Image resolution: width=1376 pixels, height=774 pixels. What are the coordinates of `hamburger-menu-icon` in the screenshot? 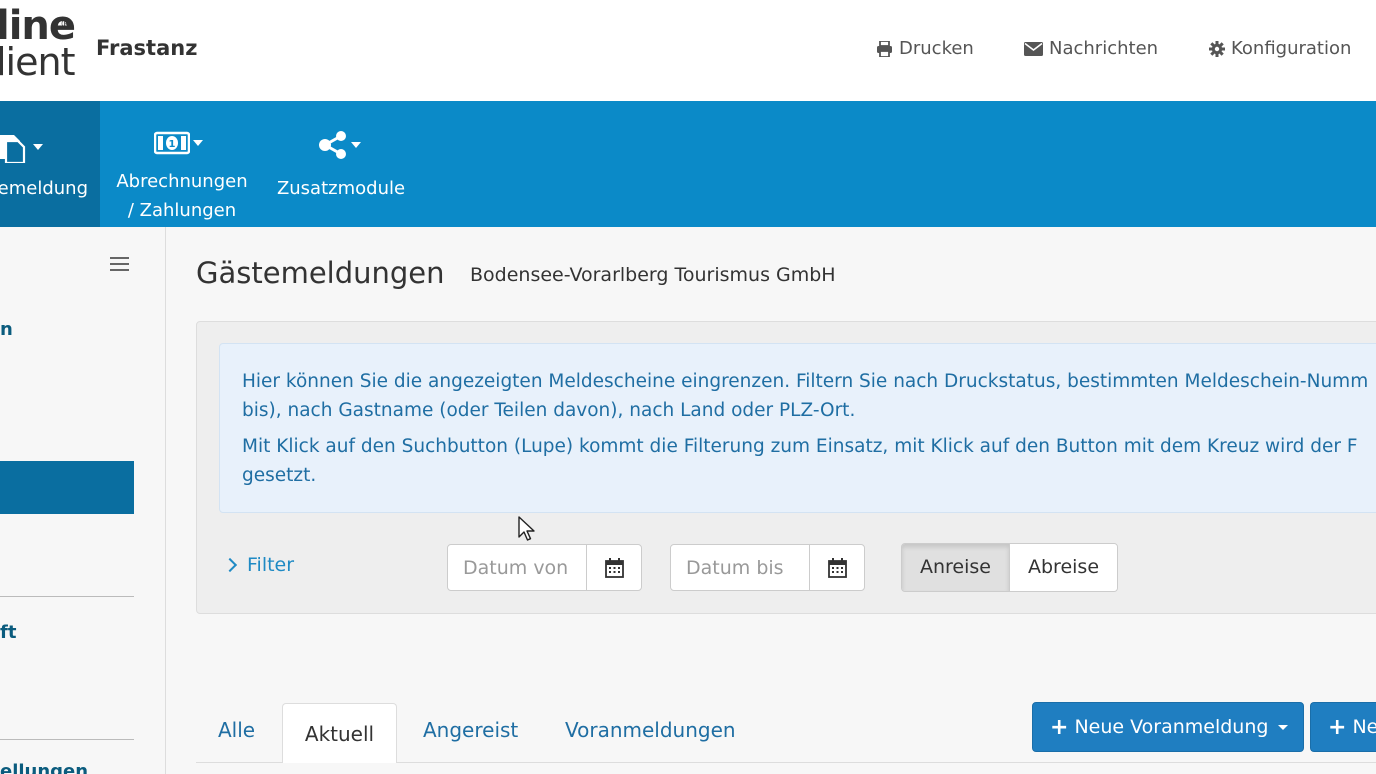 It's located at (119, 266).